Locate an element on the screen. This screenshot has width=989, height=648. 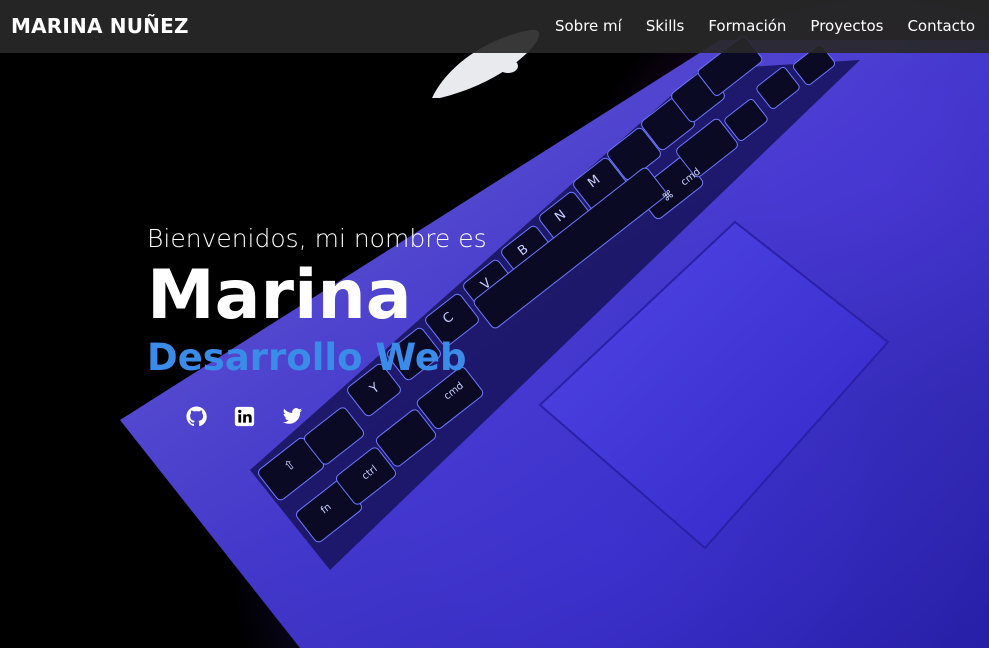
nav-link-skills: Skills is located at coordinates (665, 26).